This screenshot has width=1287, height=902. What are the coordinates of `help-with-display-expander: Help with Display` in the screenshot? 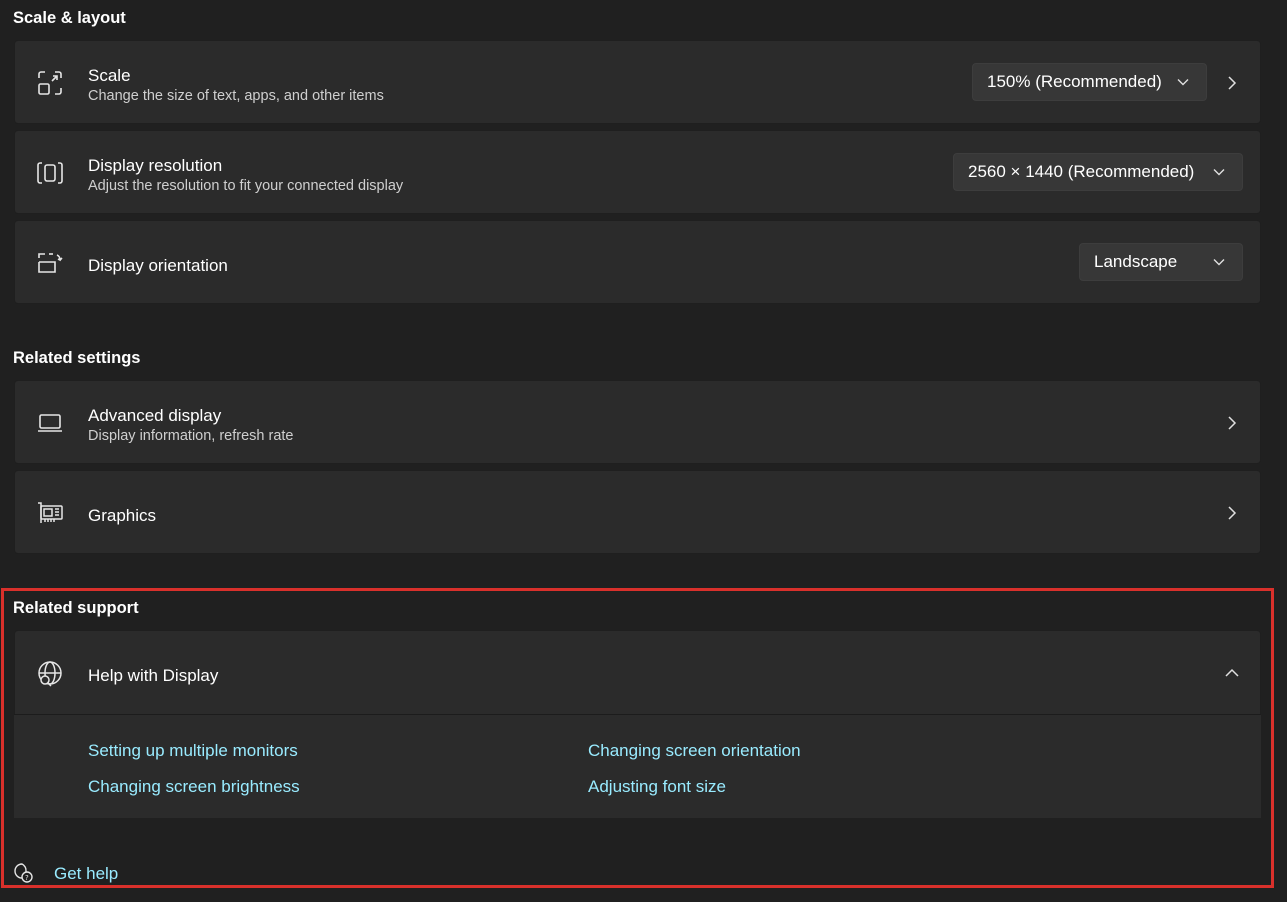 It's located at (637, 672).